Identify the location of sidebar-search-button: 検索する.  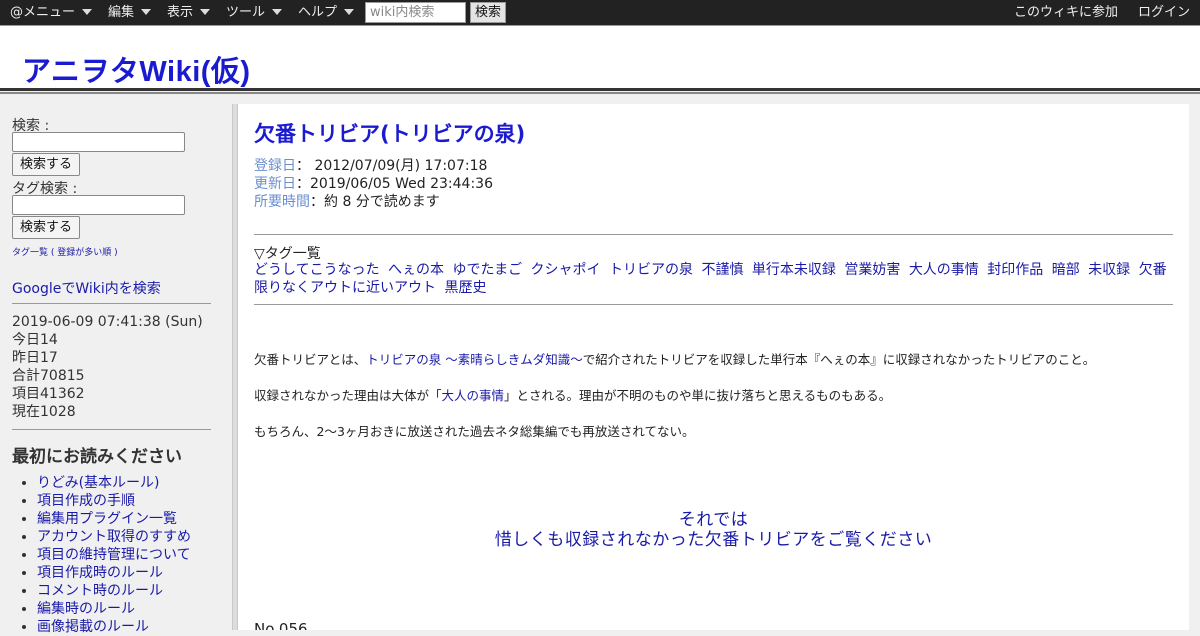
(46, 164).